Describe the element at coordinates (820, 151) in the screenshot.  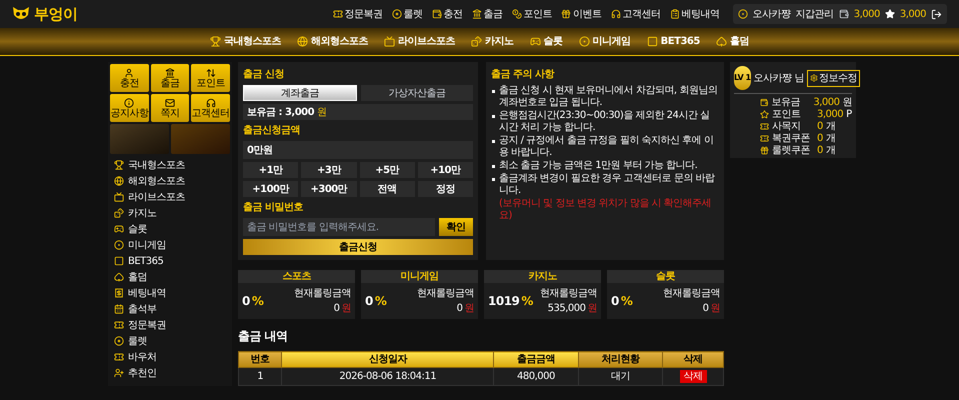
I see `stat-value: 0` at that location.